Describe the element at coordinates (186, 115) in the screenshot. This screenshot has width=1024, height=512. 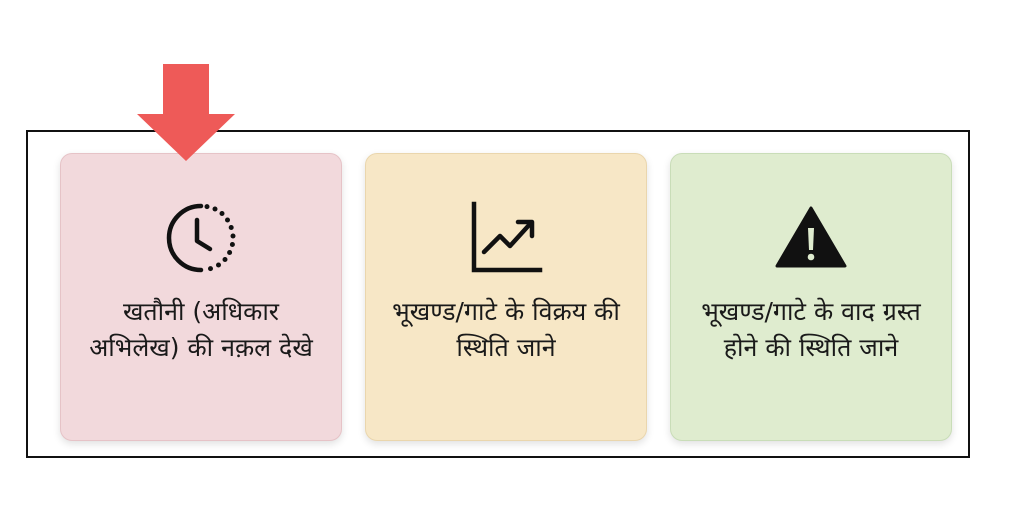
I see `down-arrow-indicator-icon` at that location.